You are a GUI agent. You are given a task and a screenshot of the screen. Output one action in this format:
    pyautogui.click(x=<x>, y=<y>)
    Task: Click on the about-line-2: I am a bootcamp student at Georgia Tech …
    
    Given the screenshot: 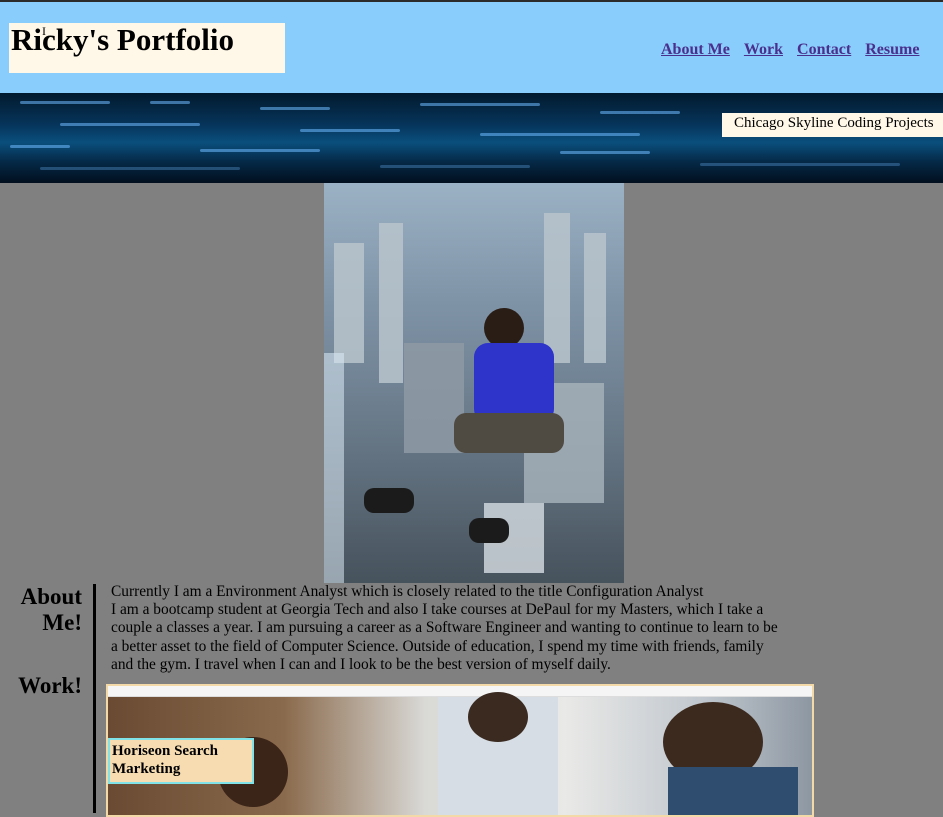 What is the action you would take?
    pyautogui.click(x=444, y=637)
    